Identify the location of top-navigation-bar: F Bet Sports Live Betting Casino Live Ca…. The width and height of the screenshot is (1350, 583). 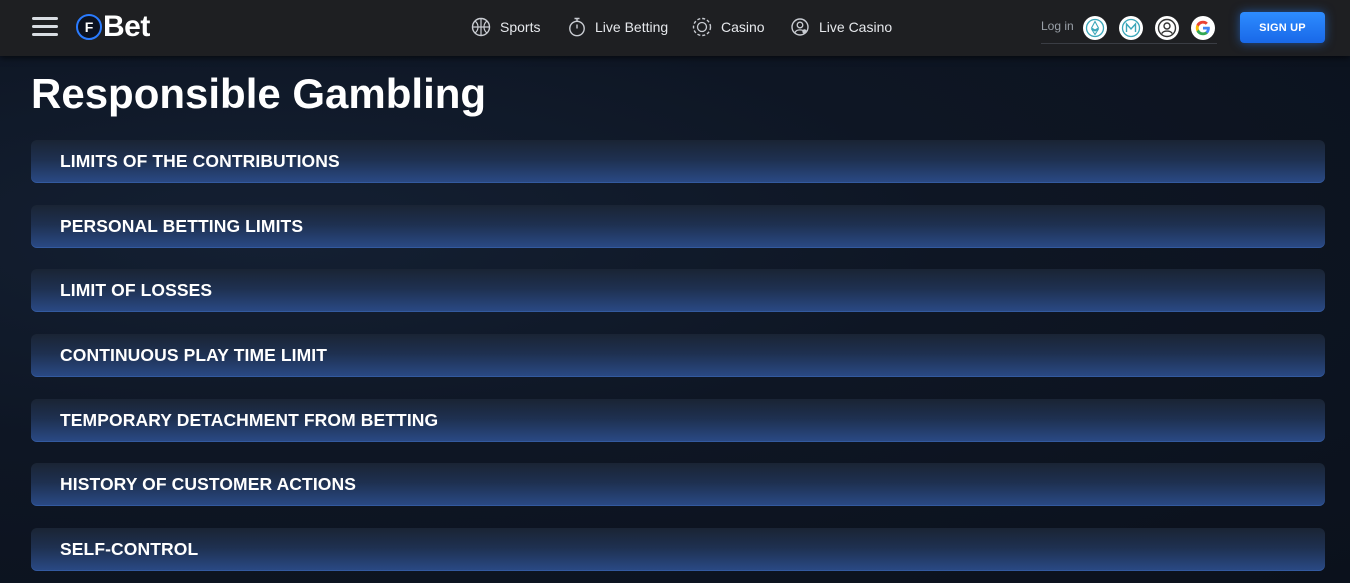
(675, 28).